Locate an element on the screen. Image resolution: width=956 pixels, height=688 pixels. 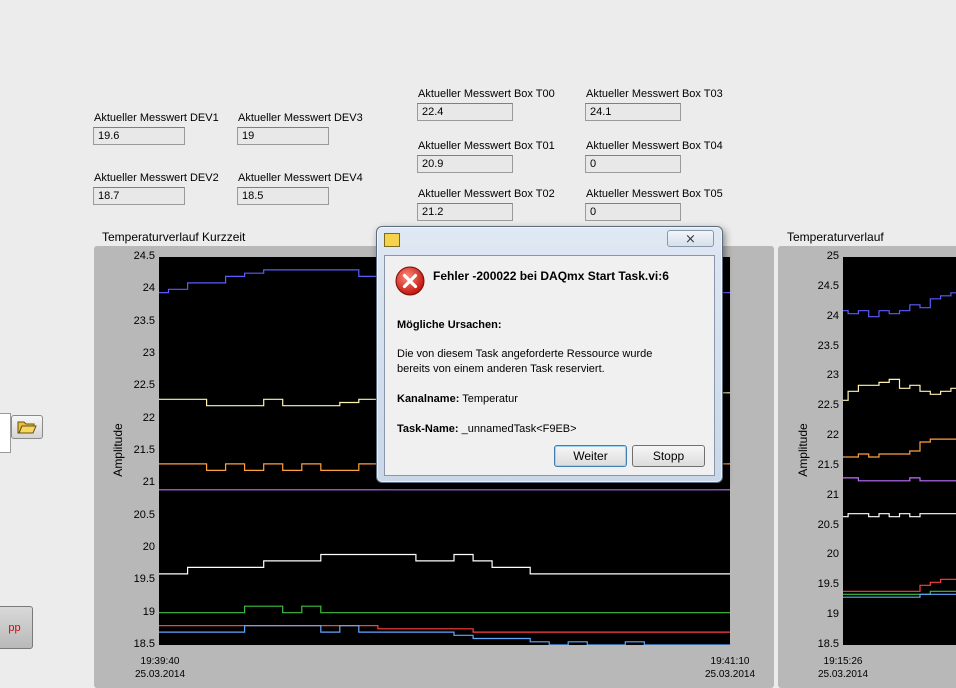
stop-button-label: pp is located at coordinates (14, 627).